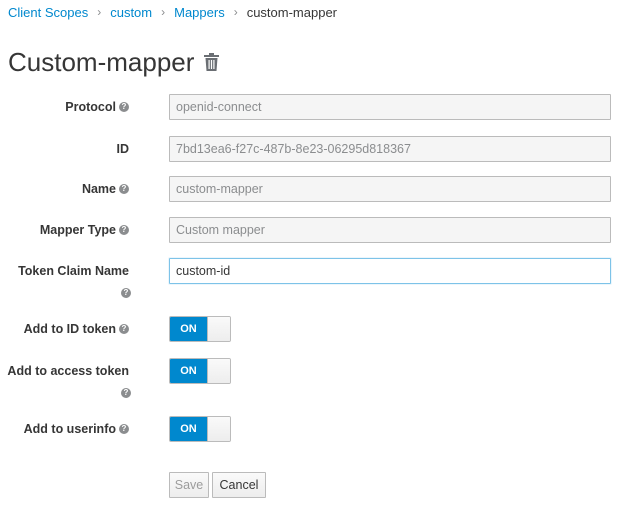 This screenshot has width=636, height=523. I want to click on id-field: 7bd13ea6-f27c-487b-8e23-06295d818367, so click(390, 149).